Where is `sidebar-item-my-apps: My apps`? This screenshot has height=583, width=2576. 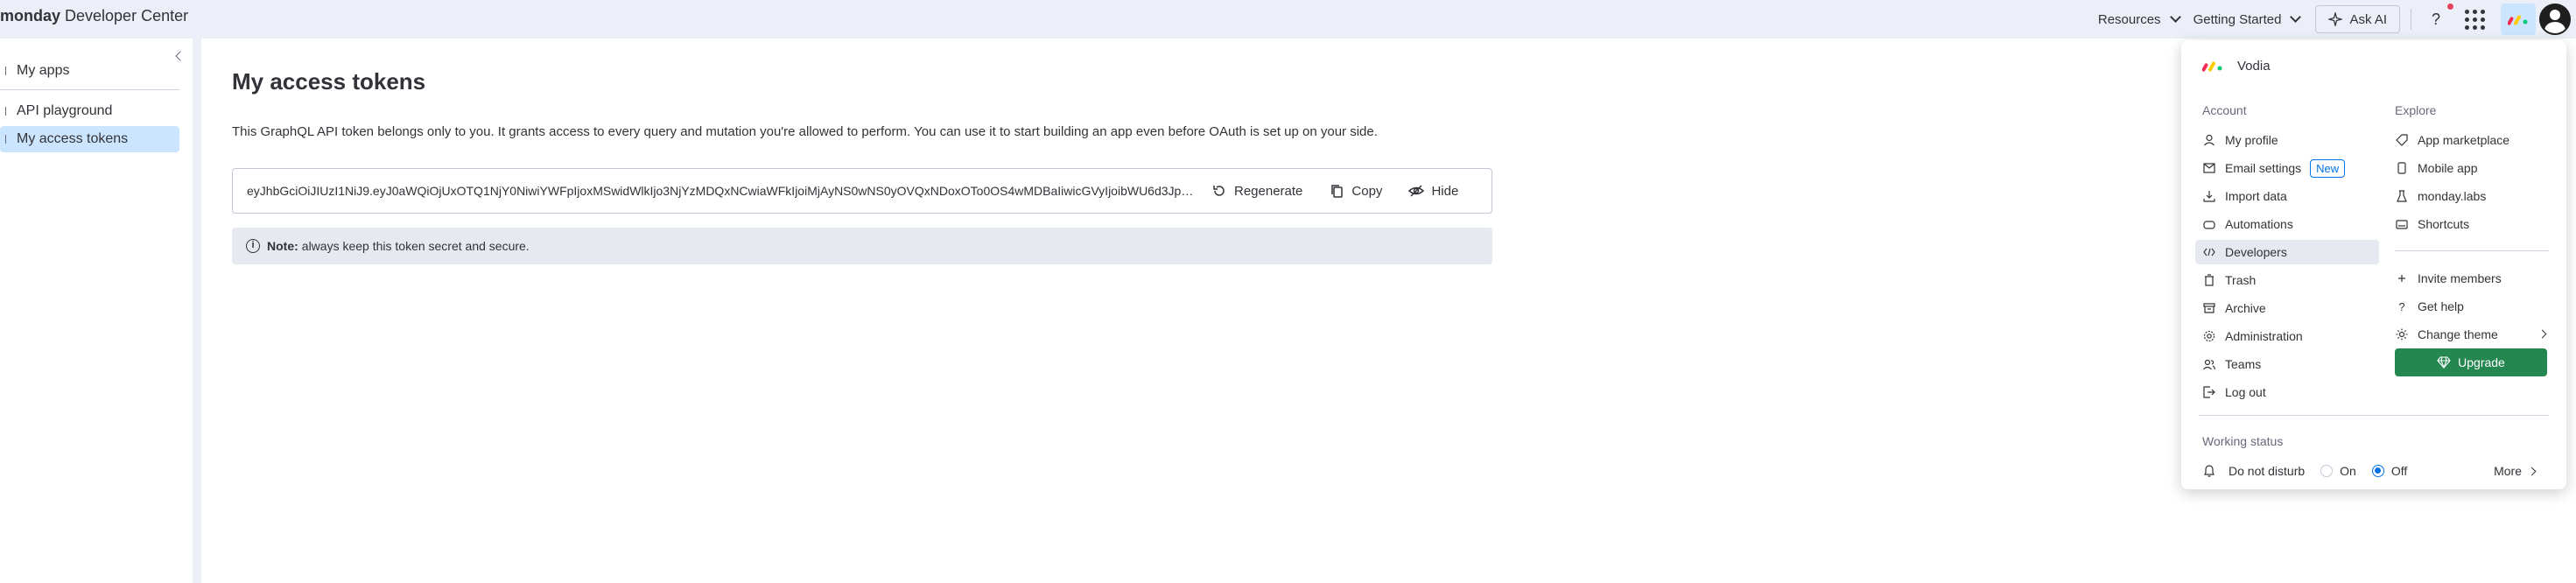
sidebar-item-my-apps: My apps is located at coordinates (89, 71).